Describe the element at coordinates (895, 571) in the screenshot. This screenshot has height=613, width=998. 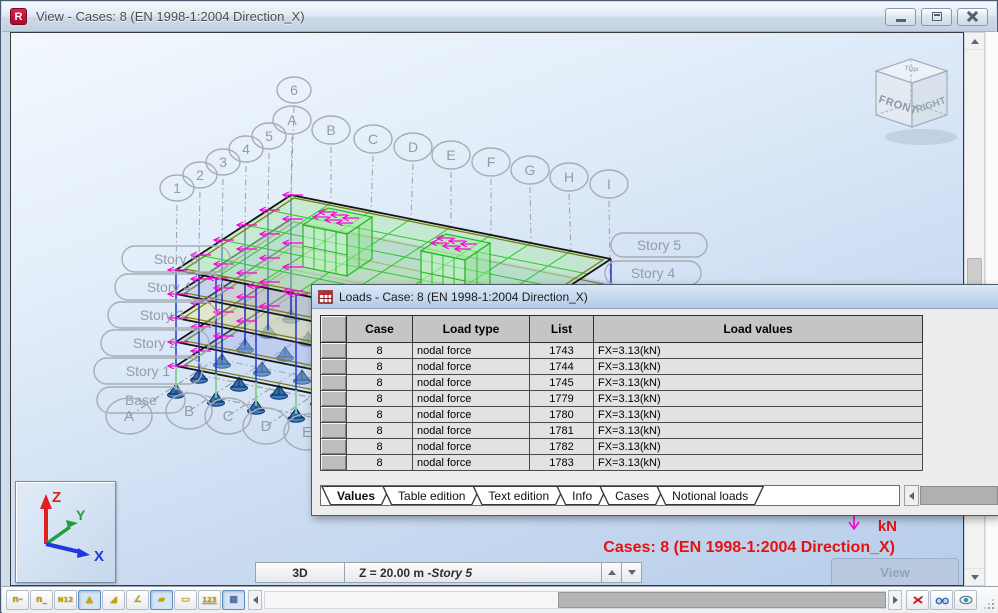
I see `view-tab: View` at that location.